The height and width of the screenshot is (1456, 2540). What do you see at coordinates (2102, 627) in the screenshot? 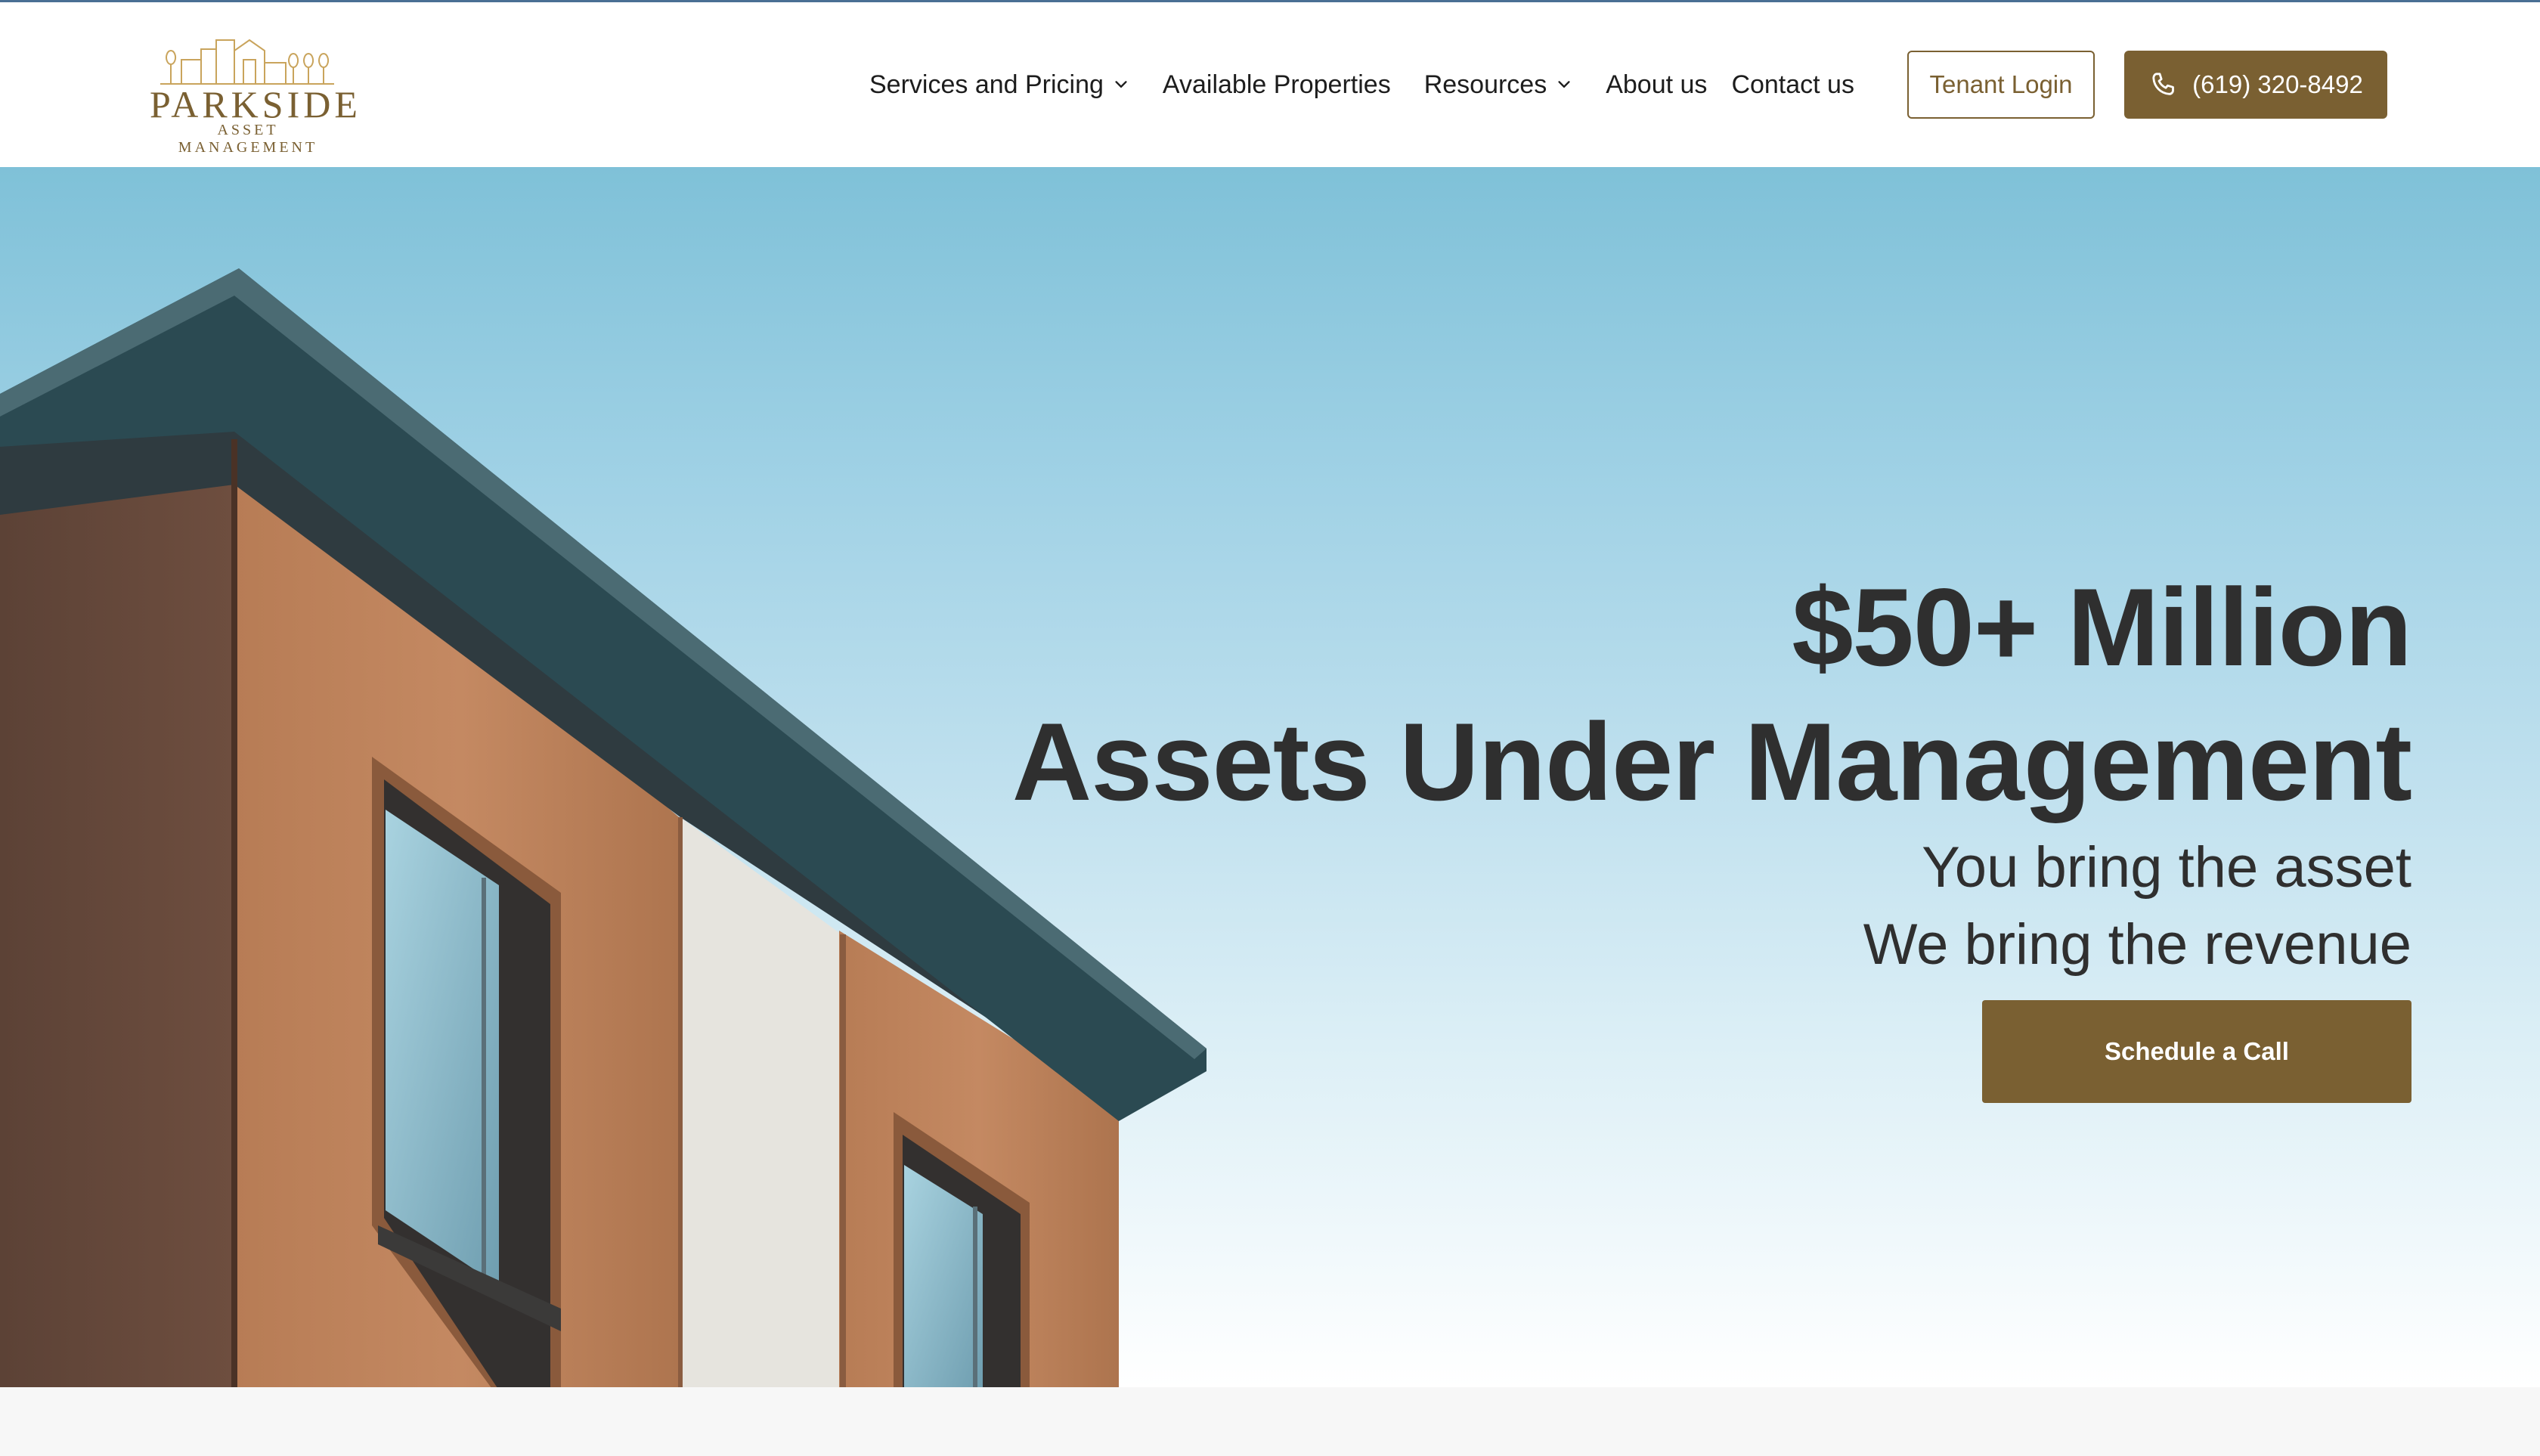
I see `hero-headline-line1: $50+ Million` at bounding box center [2102, 627].